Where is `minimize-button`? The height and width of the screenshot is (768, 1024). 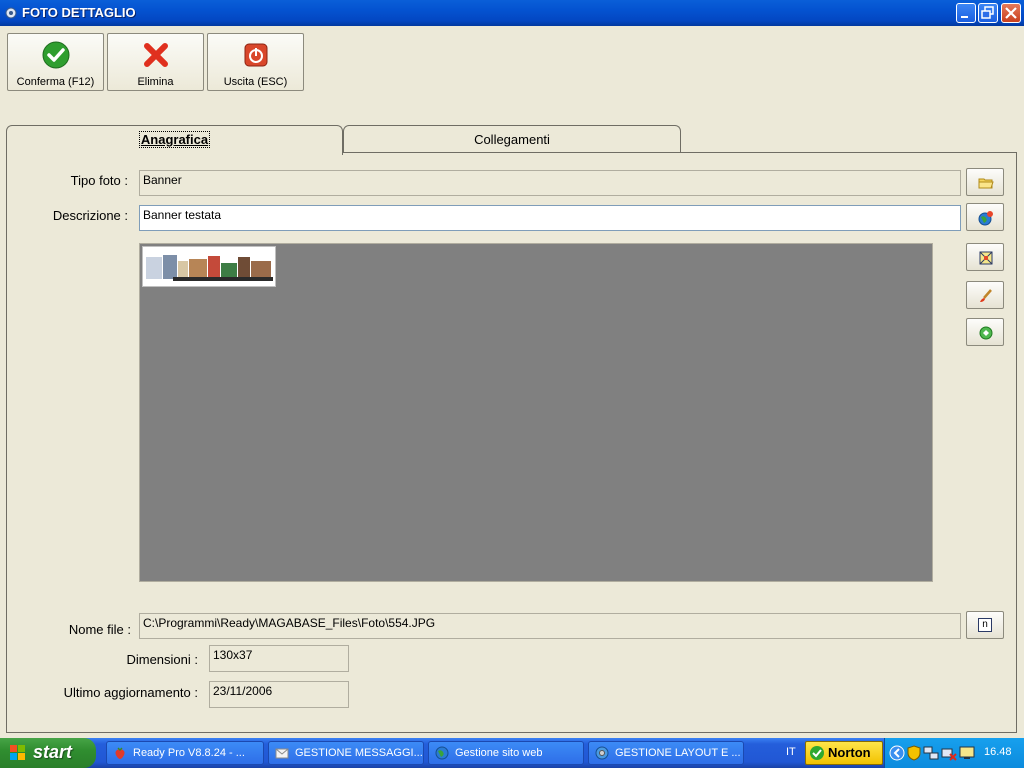
minimize-button is located at coordinates (966, 13).